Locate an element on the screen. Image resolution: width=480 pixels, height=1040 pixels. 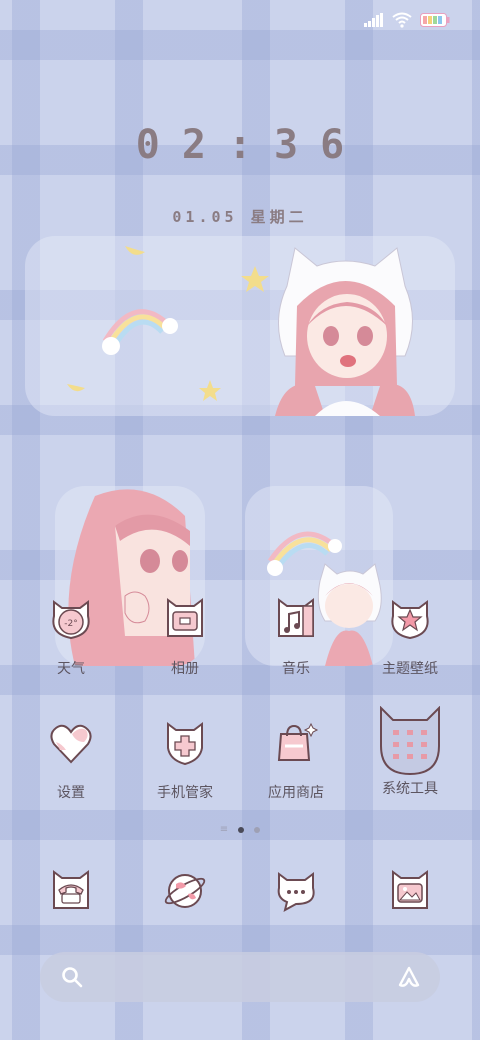
wifi-icon is located at coordinates (402, 20).